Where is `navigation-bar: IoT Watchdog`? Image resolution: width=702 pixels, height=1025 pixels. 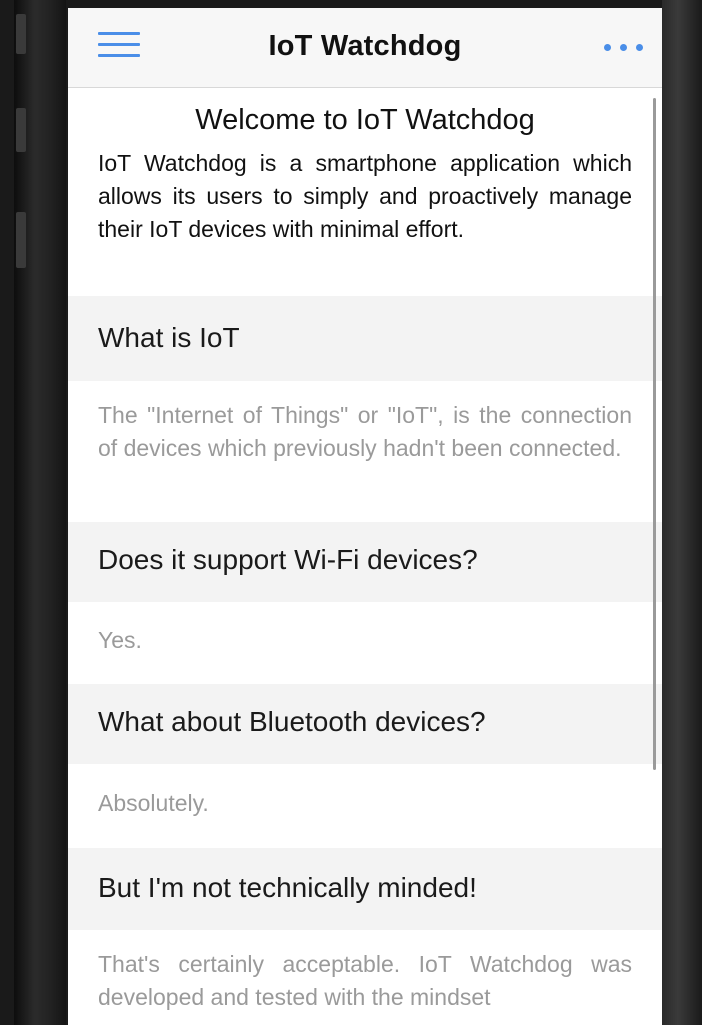 navigation-bar: IoT Watchdog is located at coordinates (365, 48).